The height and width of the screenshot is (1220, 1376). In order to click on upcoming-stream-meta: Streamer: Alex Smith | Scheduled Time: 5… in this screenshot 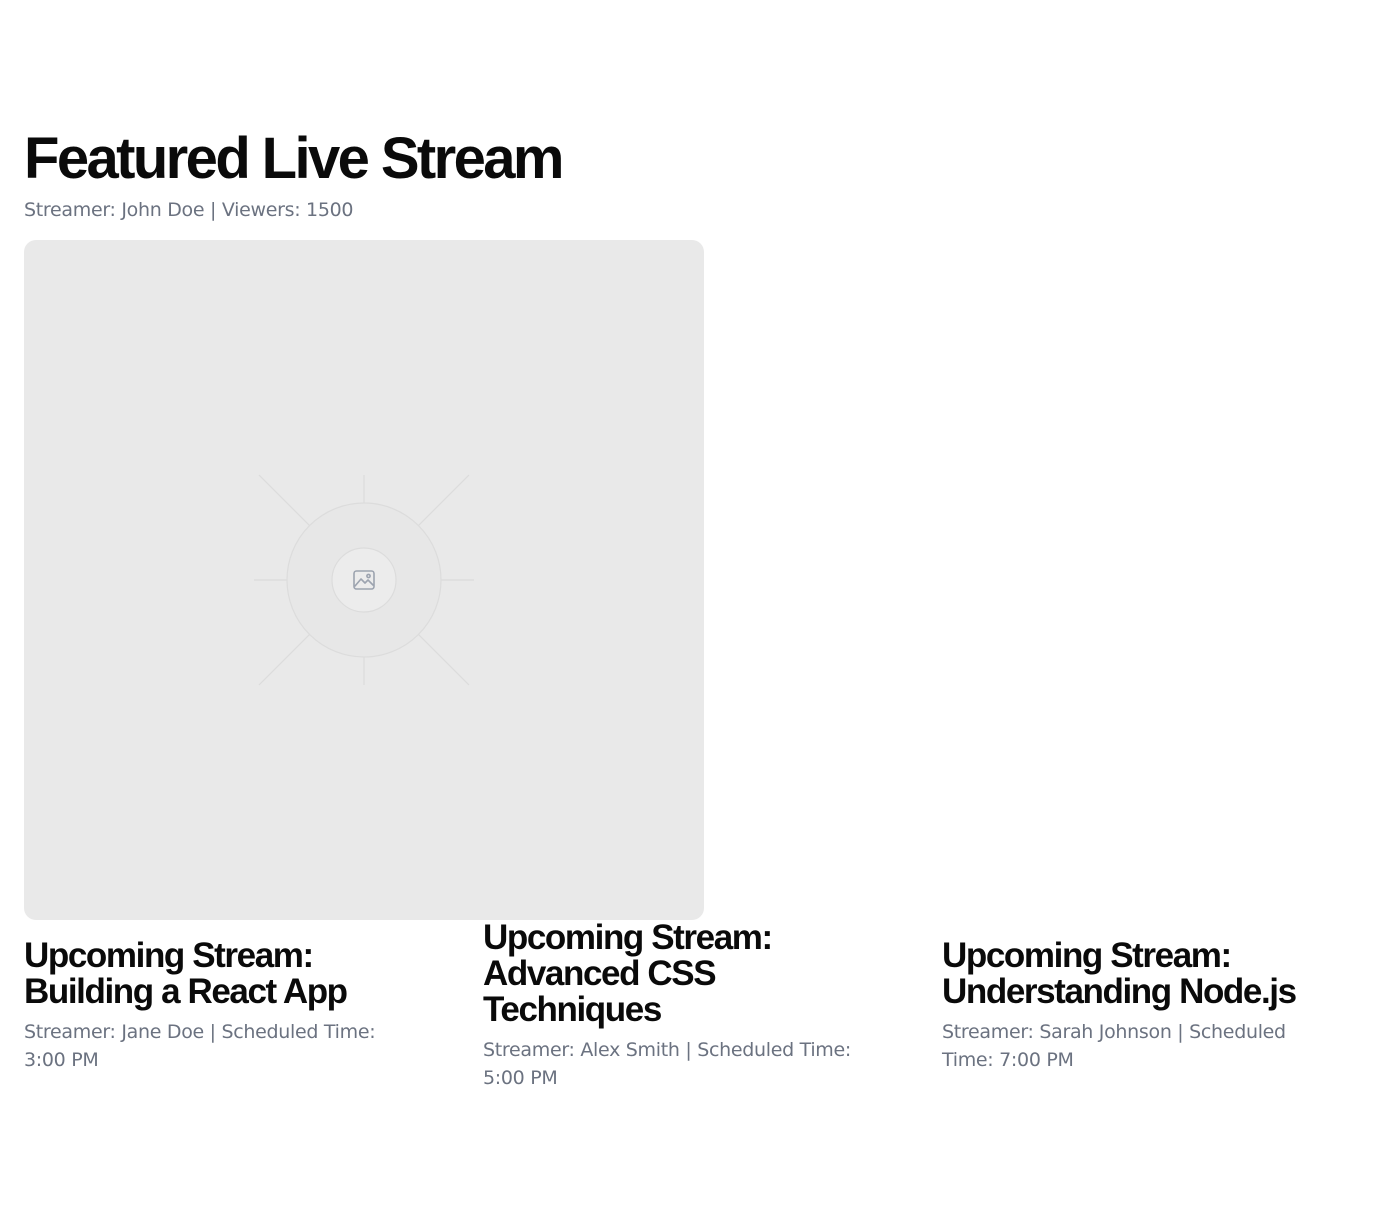, I will do `click(667, 1064)`.